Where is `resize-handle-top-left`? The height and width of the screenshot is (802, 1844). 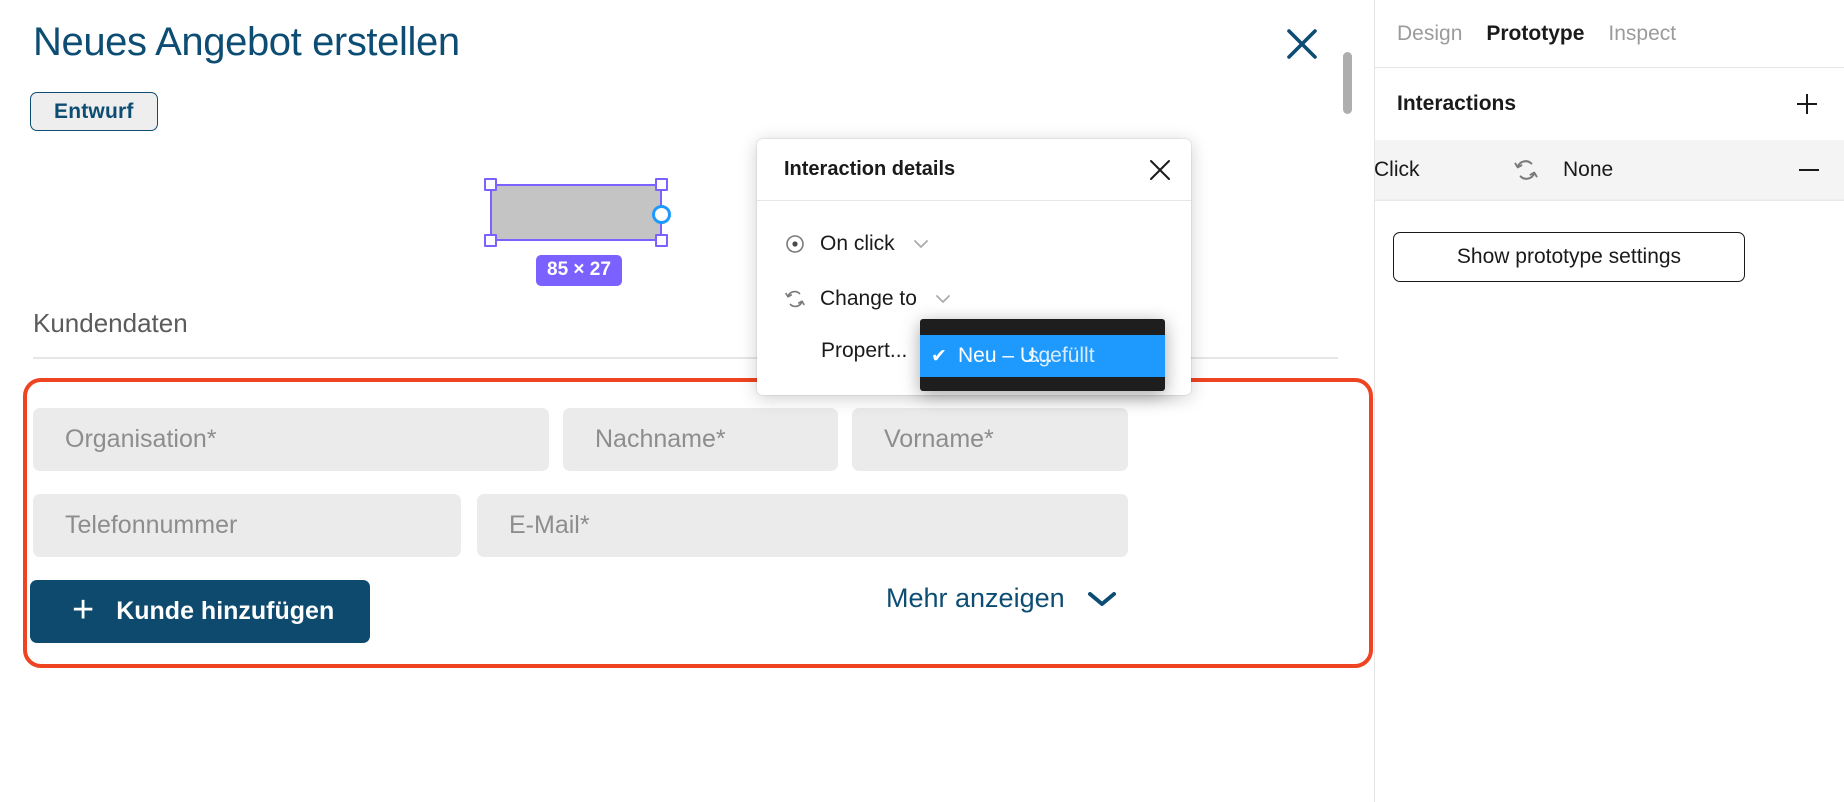 resize-handle-top-left is located at coordinates (490, 184).